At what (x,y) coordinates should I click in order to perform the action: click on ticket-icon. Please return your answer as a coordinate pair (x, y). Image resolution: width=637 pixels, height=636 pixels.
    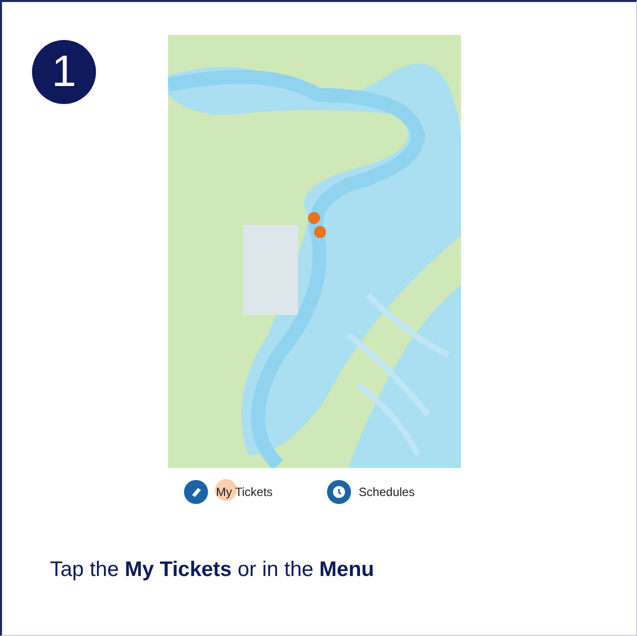
    Looking at the image, I should click on (196, 492).